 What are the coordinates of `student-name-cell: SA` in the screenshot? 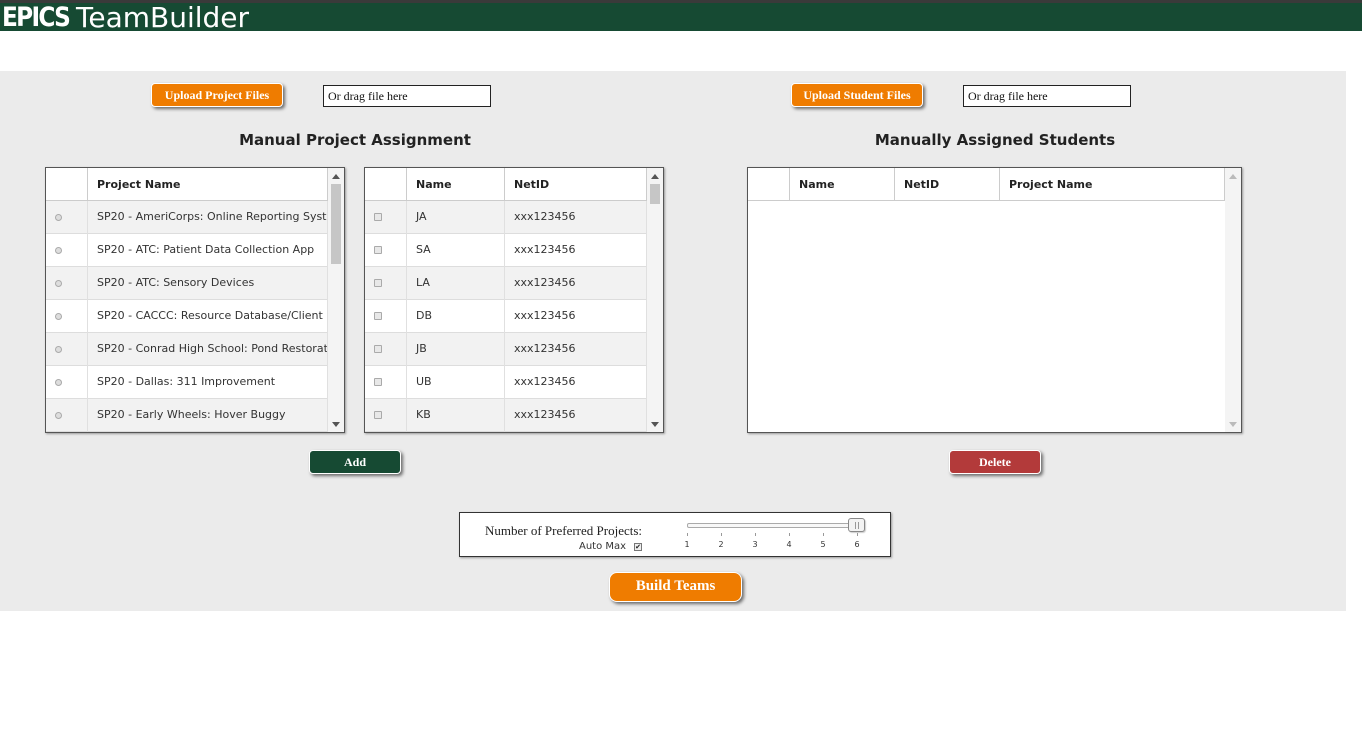 It's located at (456, 250).